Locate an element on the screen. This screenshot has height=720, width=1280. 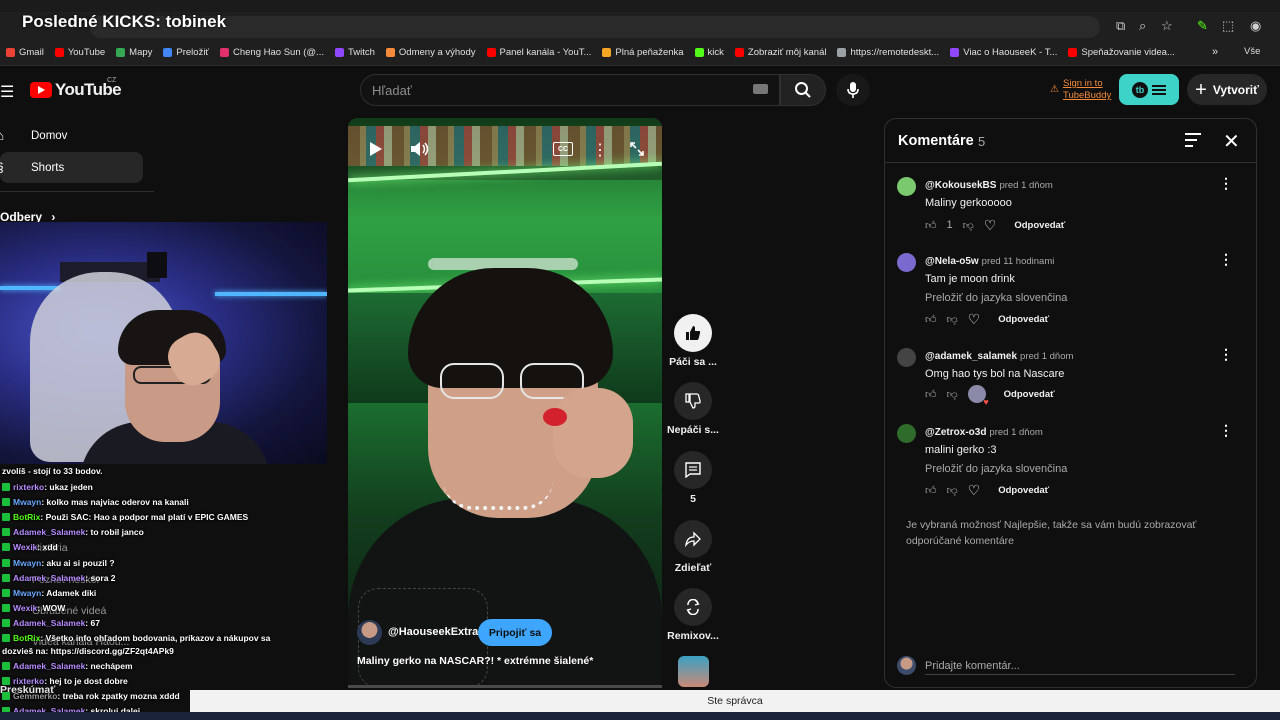
share-arrow-icon is located at coordinates (693, 539).